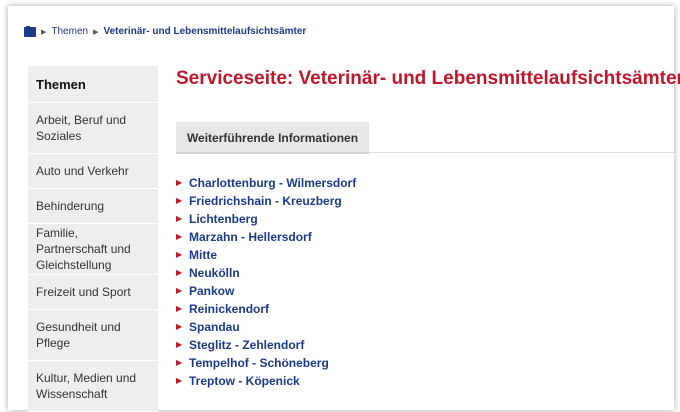 This screenshot has height=412, width=680. I want to click on list-item: ▶ Mitte, so click(266, 255).